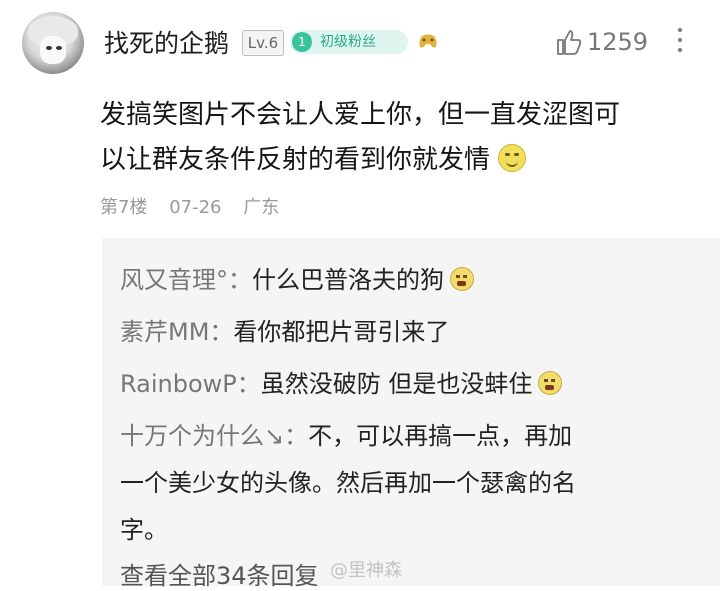 This screenshot has height=591, width=720. I want to click on fan-badge-label: 初级粉丝, so click(348, 42).